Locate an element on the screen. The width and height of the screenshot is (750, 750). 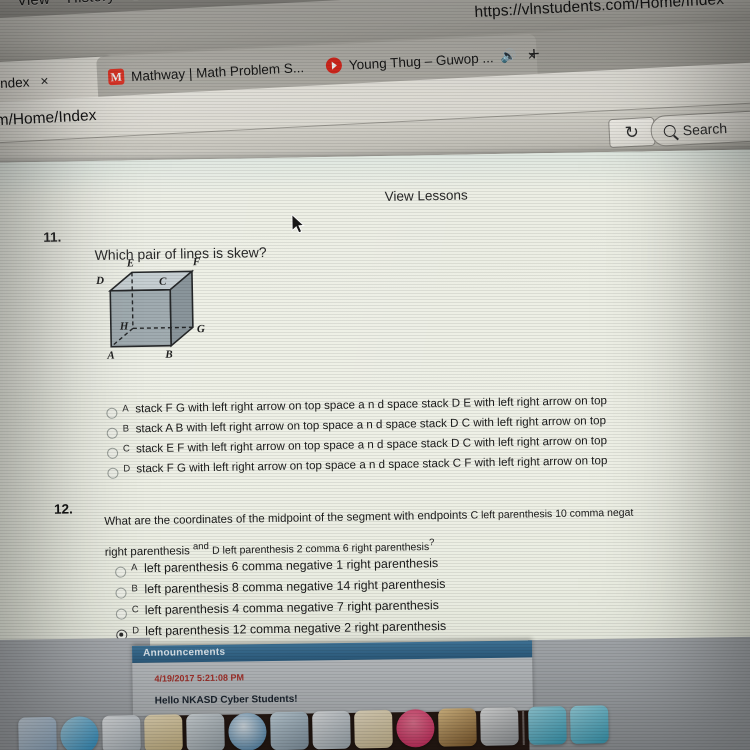
trash-icon is located at coordinates (547, 725).